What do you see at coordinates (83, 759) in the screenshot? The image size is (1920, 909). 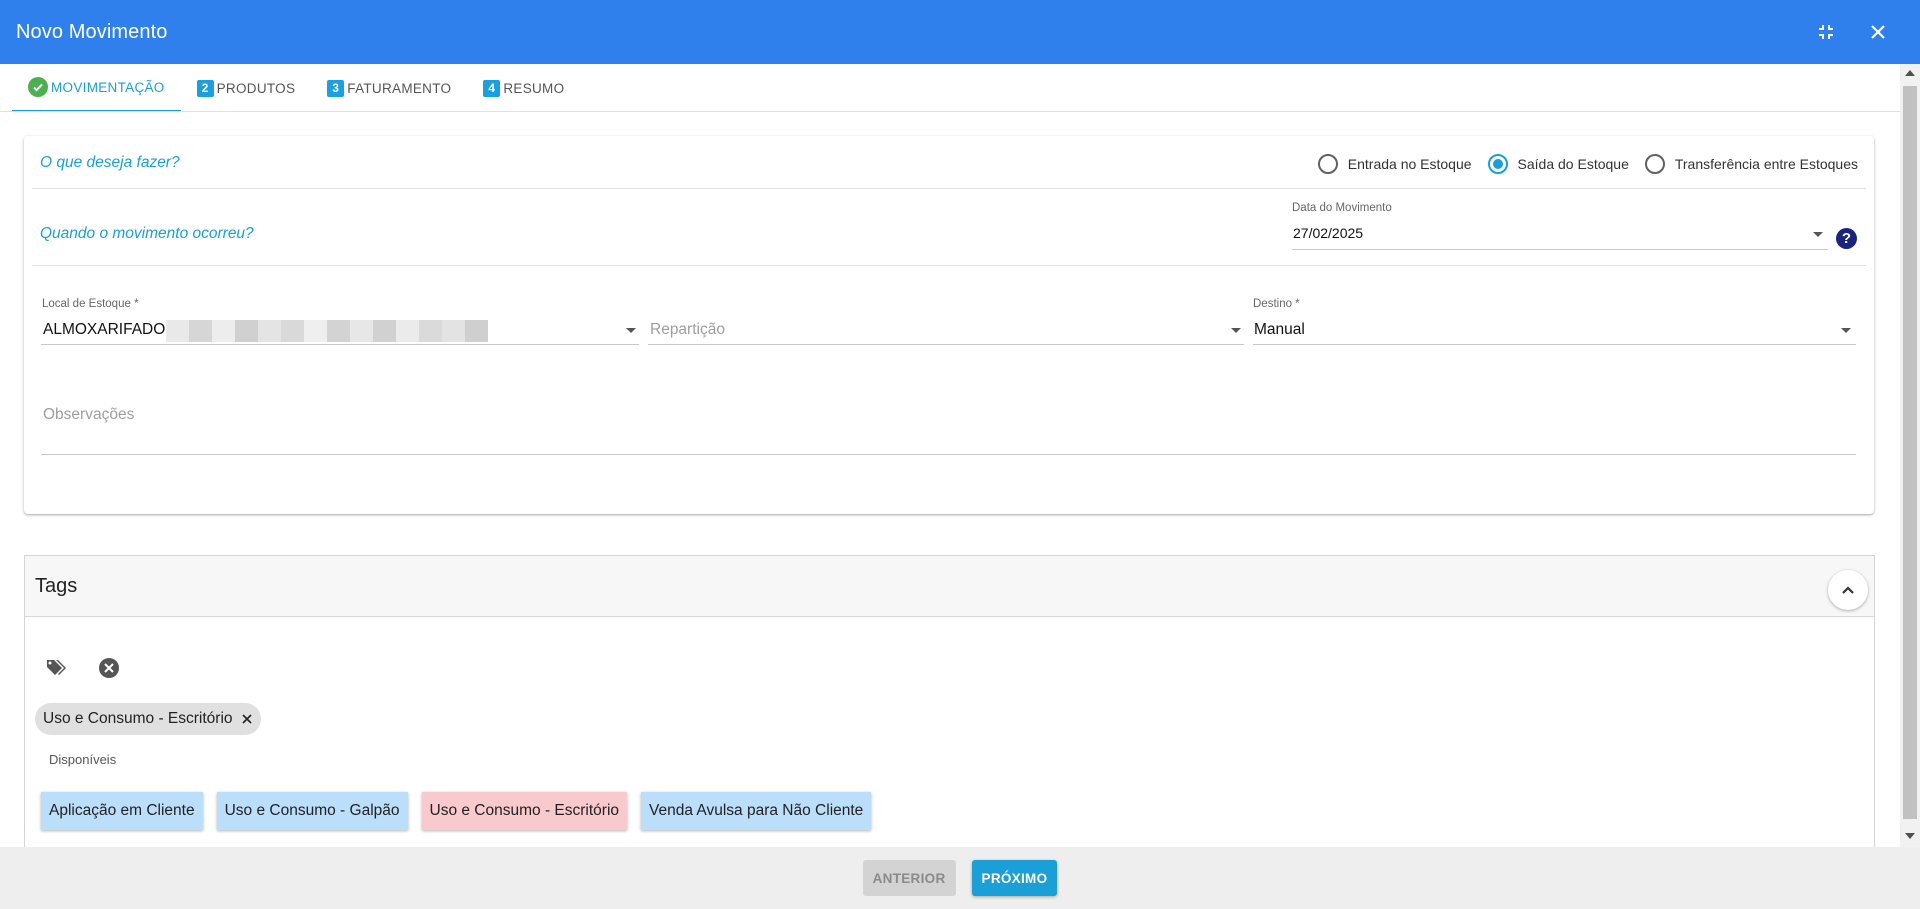 I see `available-tags-label: Disponíveis` at bounding box center [83, 759].